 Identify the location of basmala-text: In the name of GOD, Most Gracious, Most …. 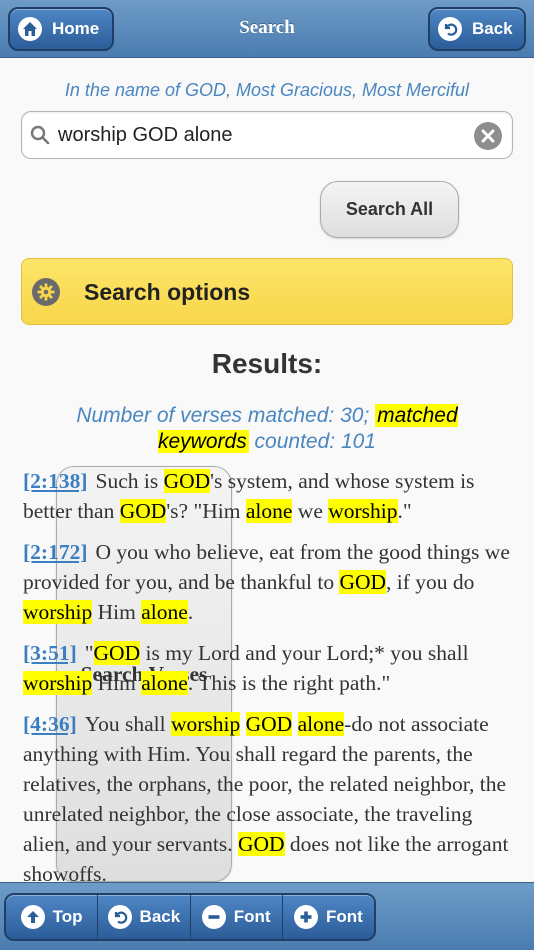
(267, 90).